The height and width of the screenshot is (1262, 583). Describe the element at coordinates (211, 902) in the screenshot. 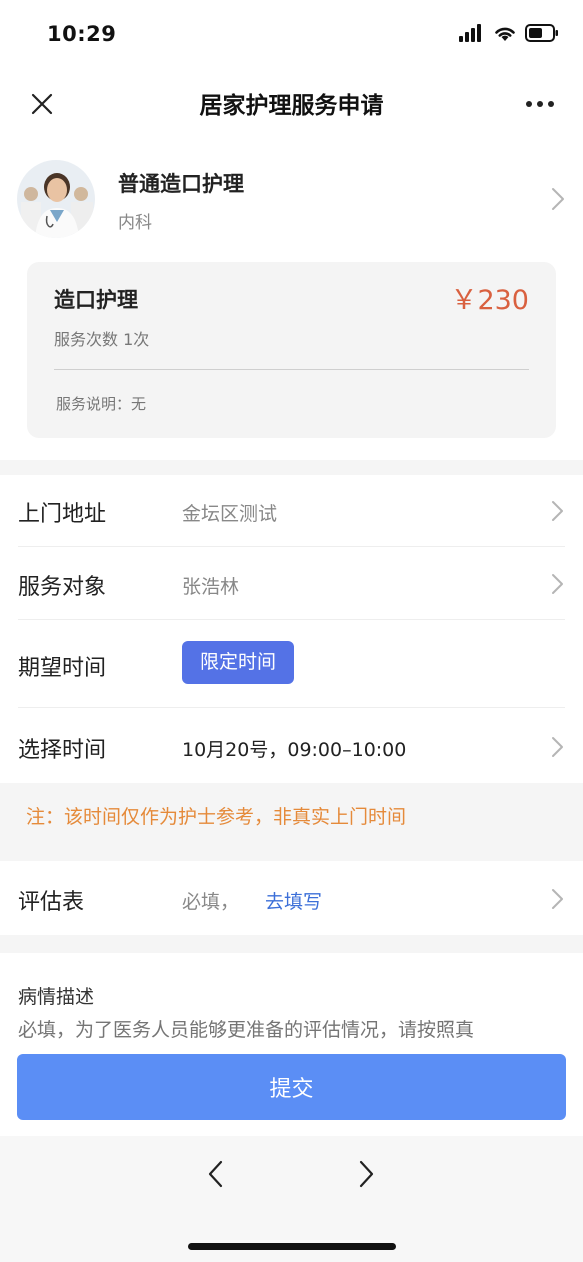

I see `assessment-required: 必填，` at that location.